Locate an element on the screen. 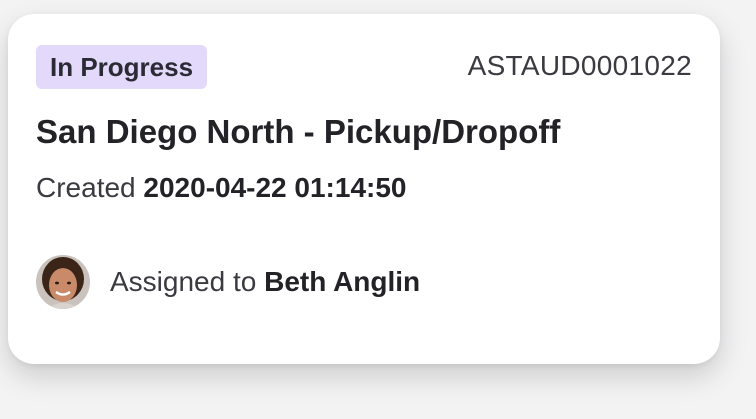 The height and width of the screenshot is (419, 756). assigned-label: Assigned to is located at coordinates (183, 281).